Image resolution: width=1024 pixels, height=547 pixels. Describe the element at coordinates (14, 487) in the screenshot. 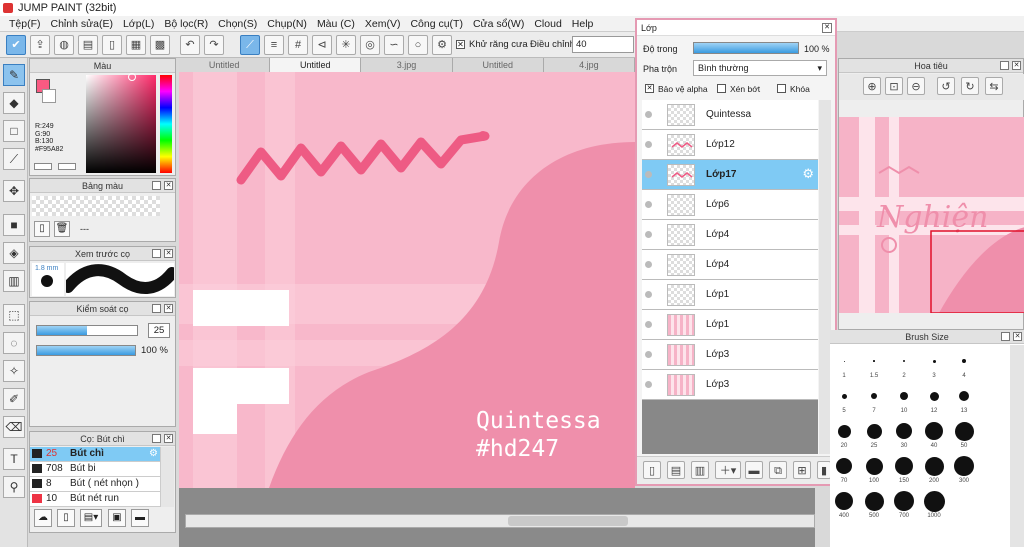

I see `eyedropper-icon: ⚲` at that location.